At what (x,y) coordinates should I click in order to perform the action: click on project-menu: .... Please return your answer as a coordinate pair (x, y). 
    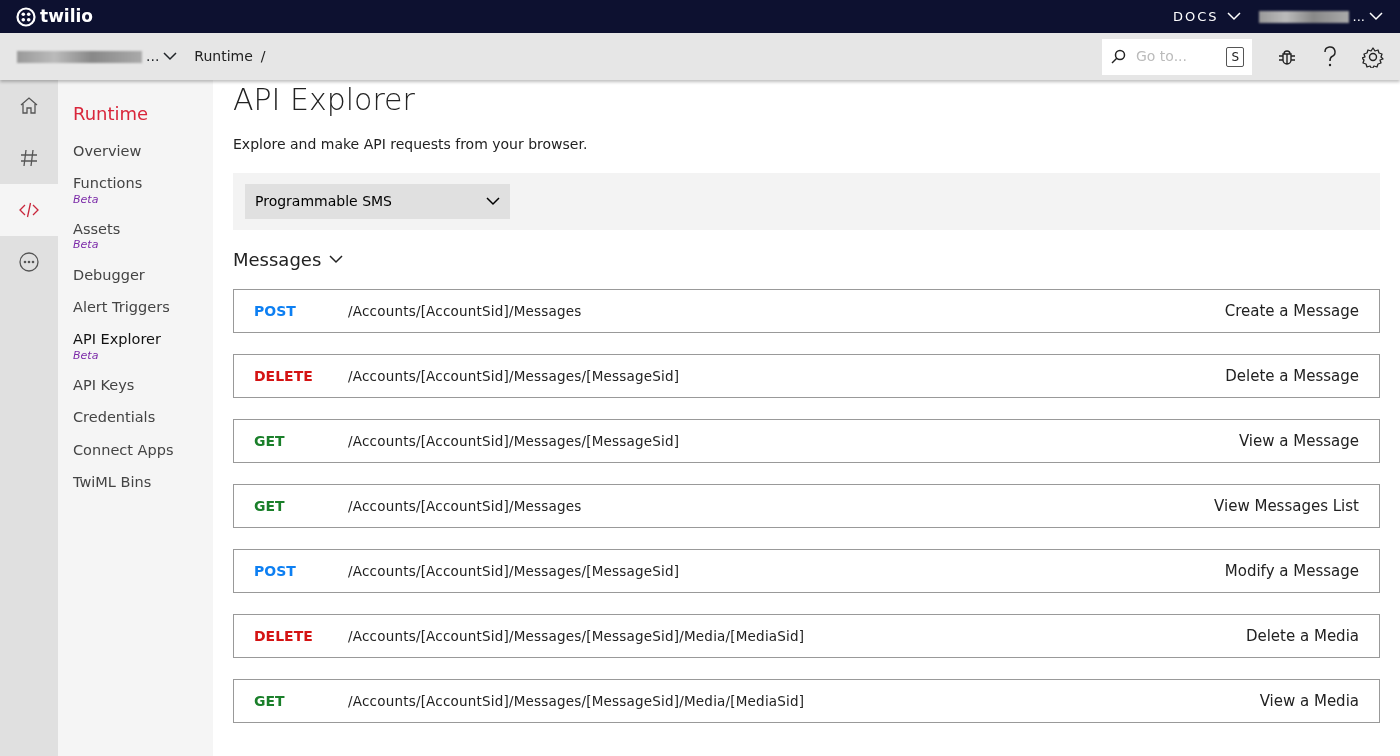
    Looking at the image, I should click on (97, 56).